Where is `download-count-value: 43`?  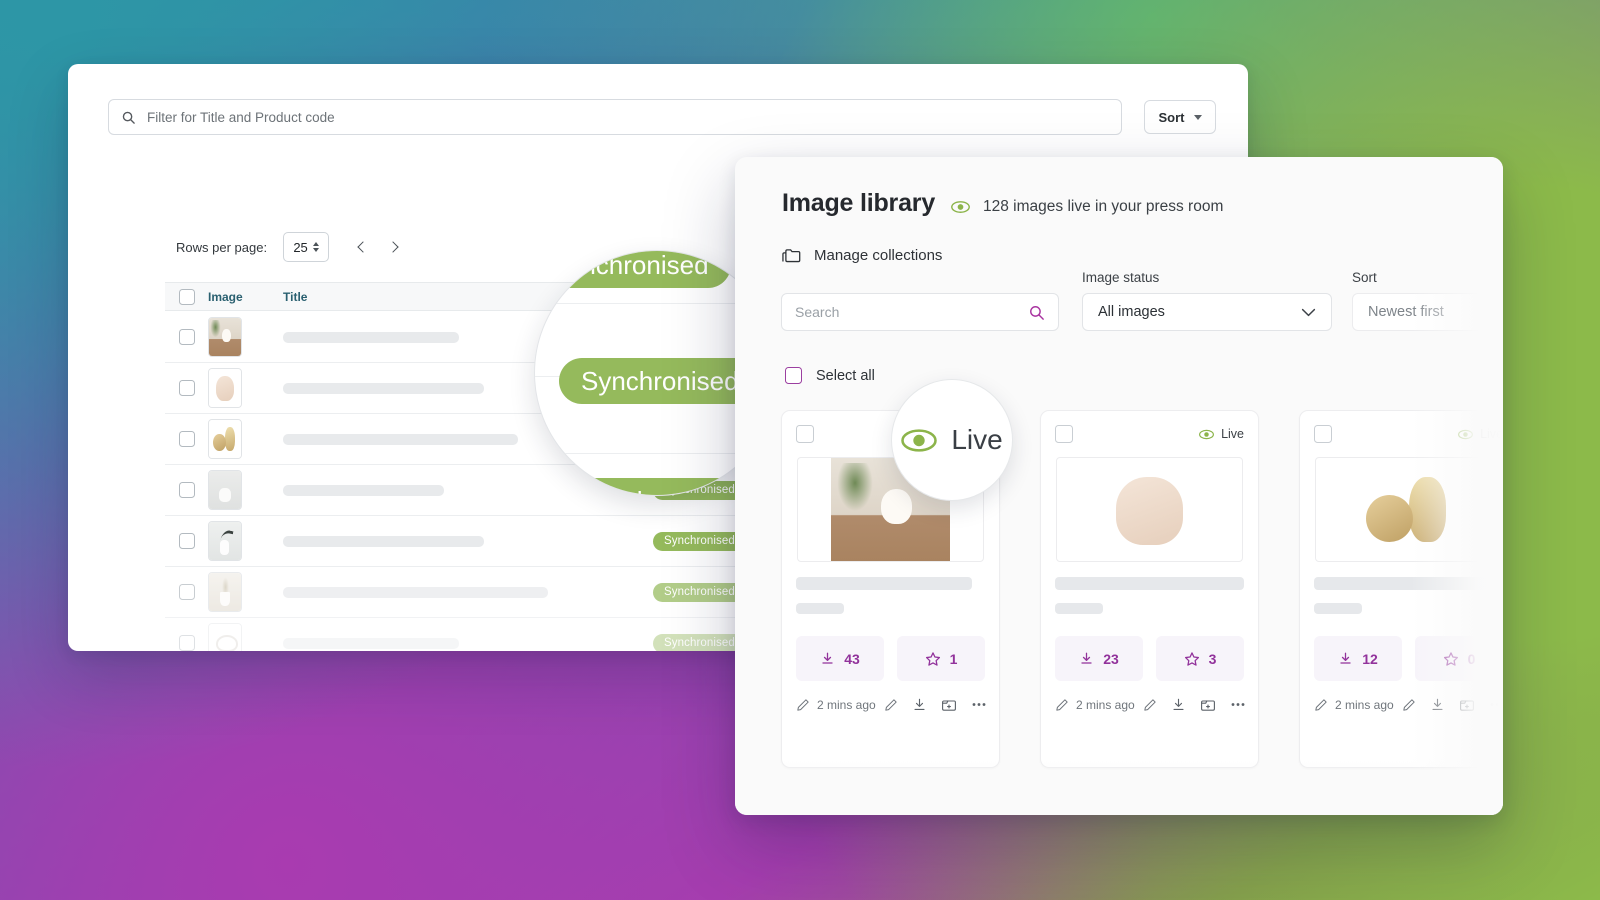
download-count-value: 43 is located at coordinates (852, 658).